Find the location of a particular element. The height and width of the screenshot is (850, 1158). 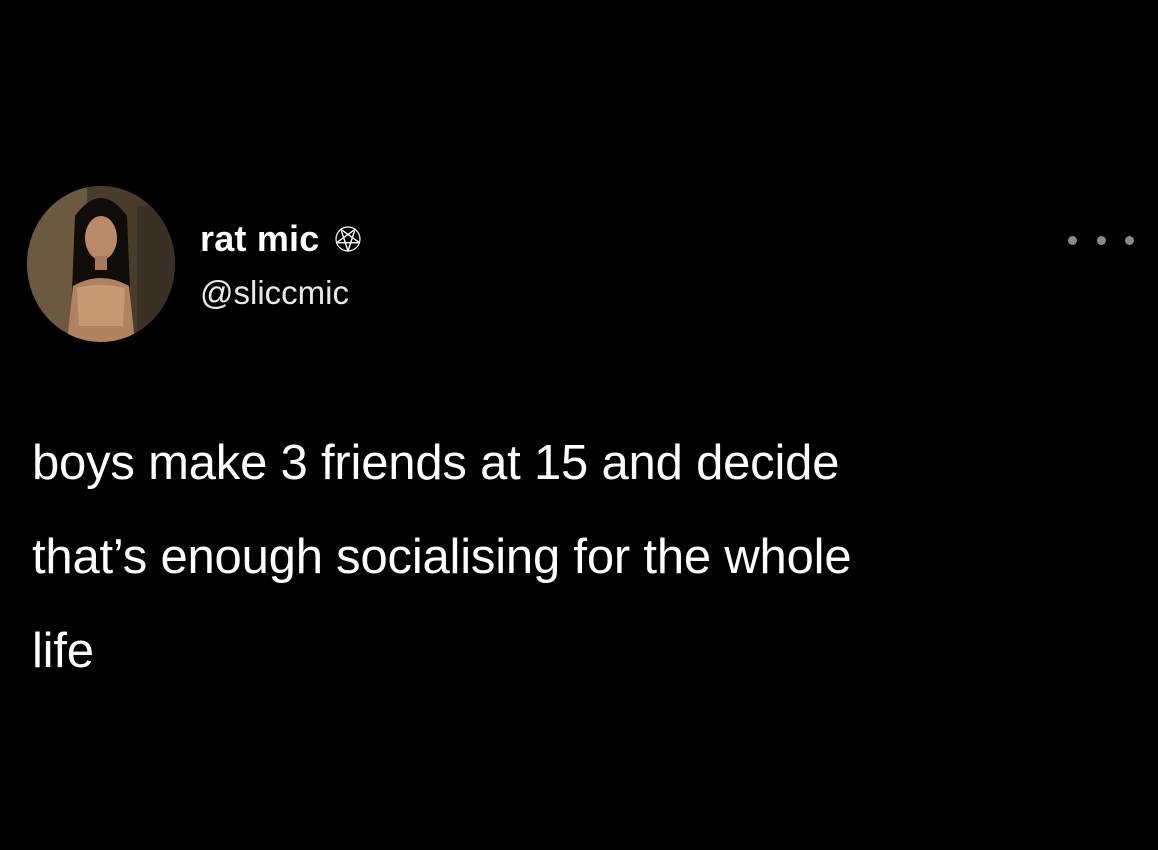

more-options-icon is located at coordinates (1101, 240).